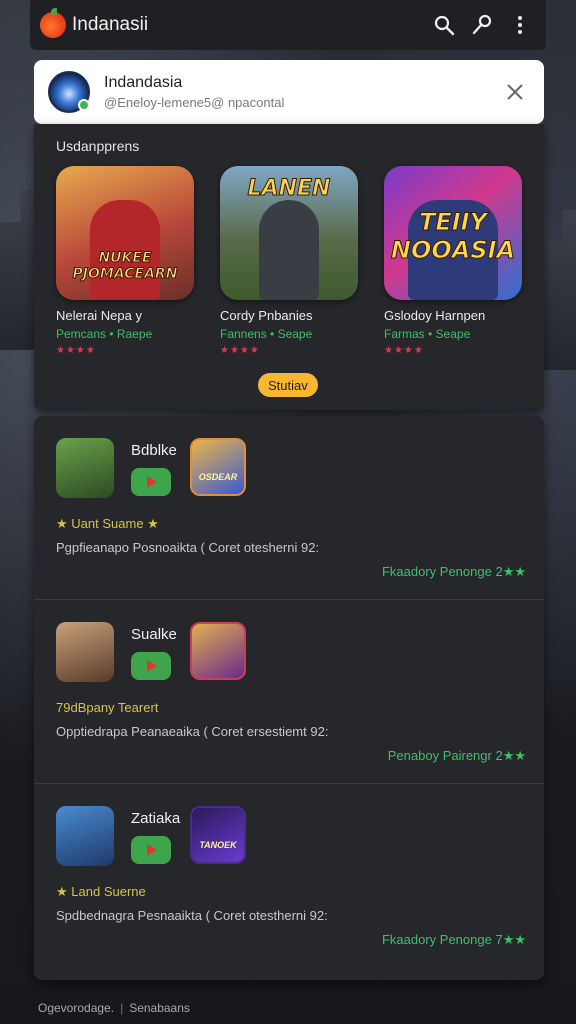 Image resolution: width=576 pixels, height=1024 pixels. I want to click on avatar, so click(69, 92).